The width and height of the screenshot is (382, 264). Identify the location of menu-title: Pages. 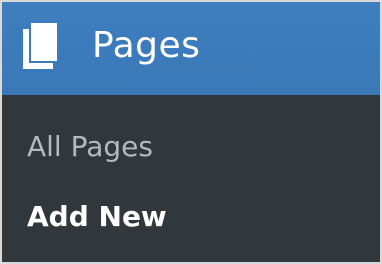
(146, 45).